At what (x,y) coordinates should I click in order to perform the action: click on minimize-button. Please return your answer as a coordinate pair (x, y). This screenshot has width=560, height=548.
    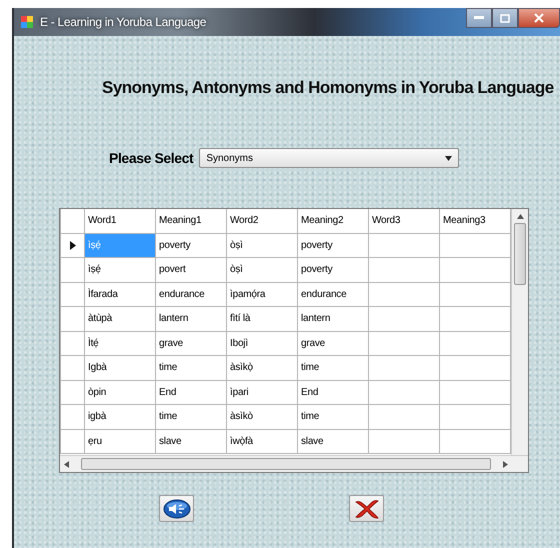
    Looking at the image, I should click on (479, 18).